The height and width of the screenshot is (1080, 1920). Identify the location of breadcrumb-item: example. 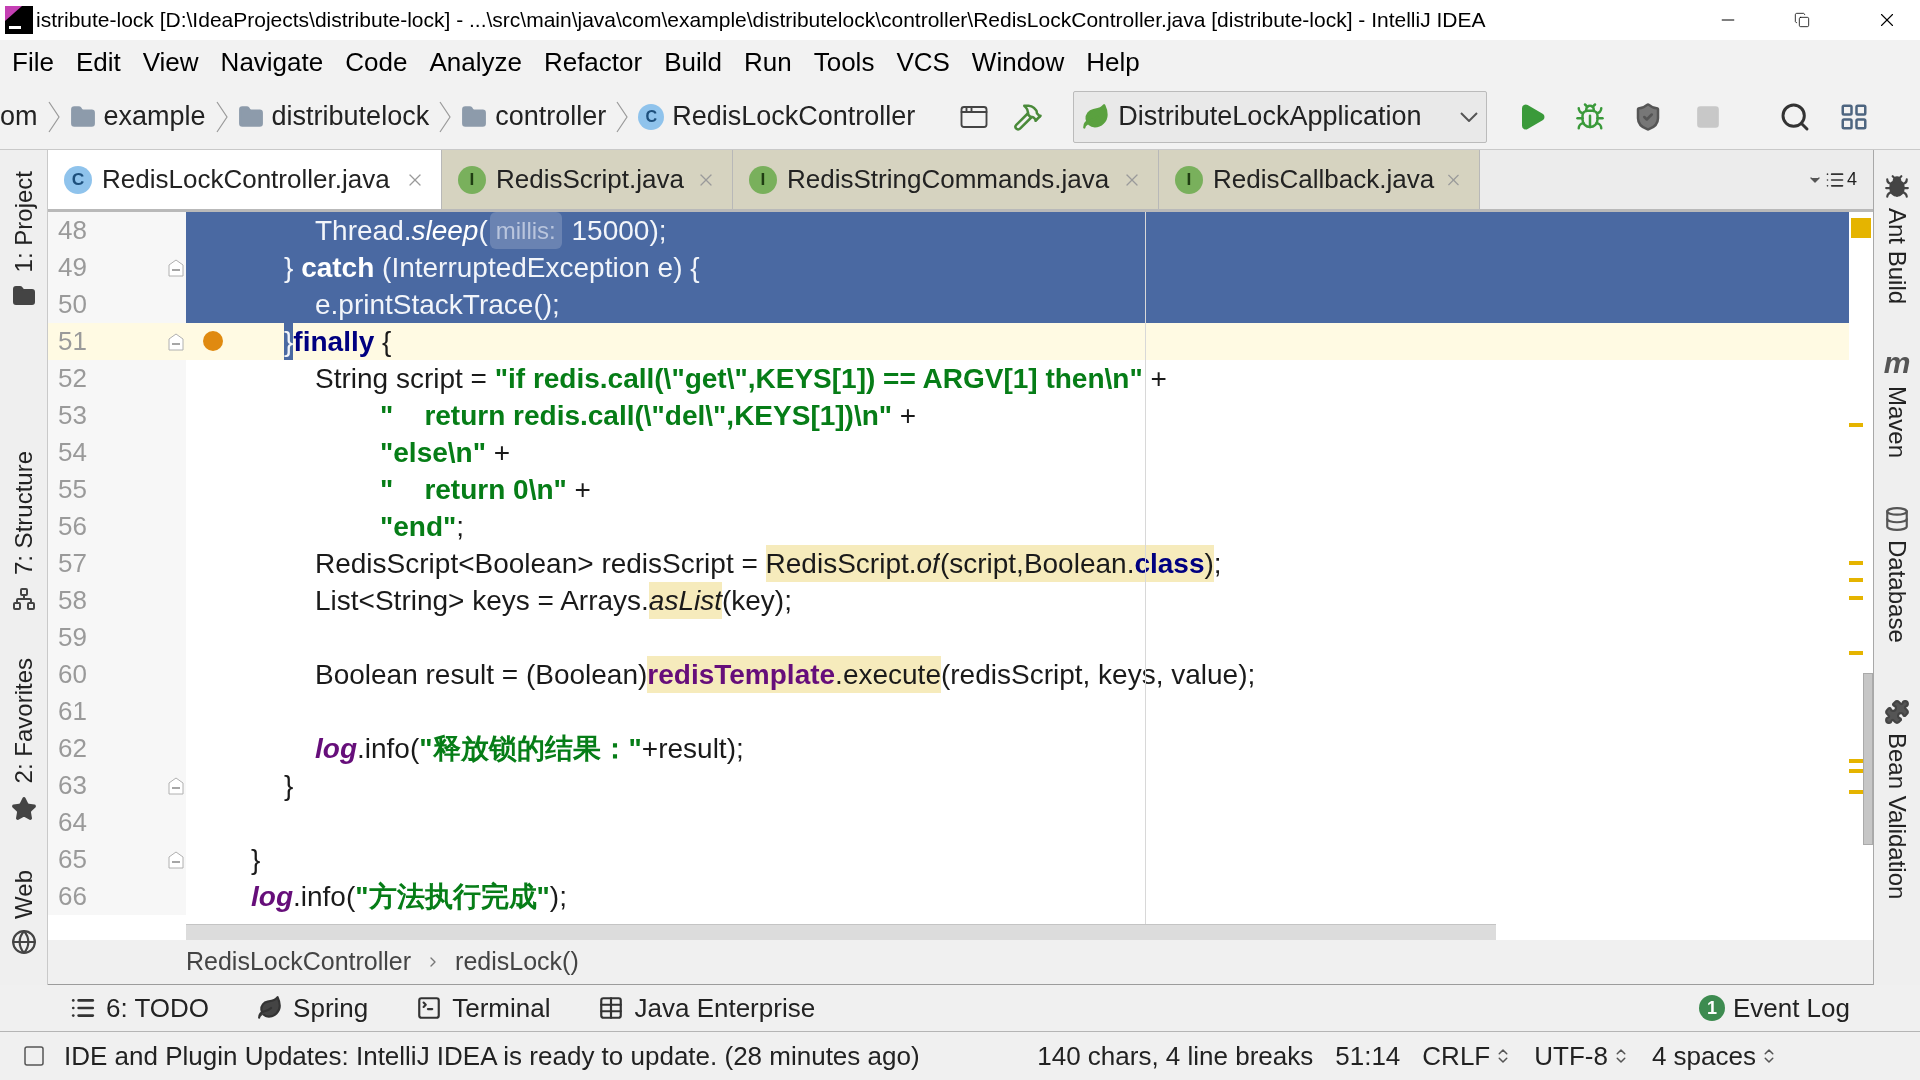
(154, 116).